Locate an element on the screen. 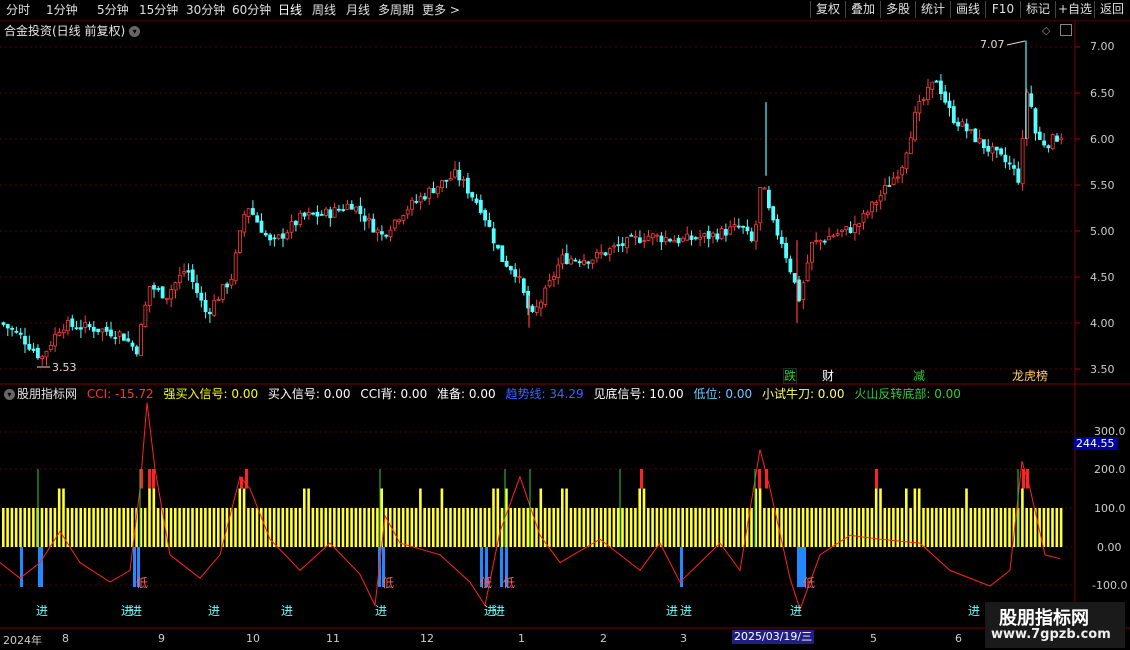  event-marker-die: 跌 is located at coordinates (790, 376).